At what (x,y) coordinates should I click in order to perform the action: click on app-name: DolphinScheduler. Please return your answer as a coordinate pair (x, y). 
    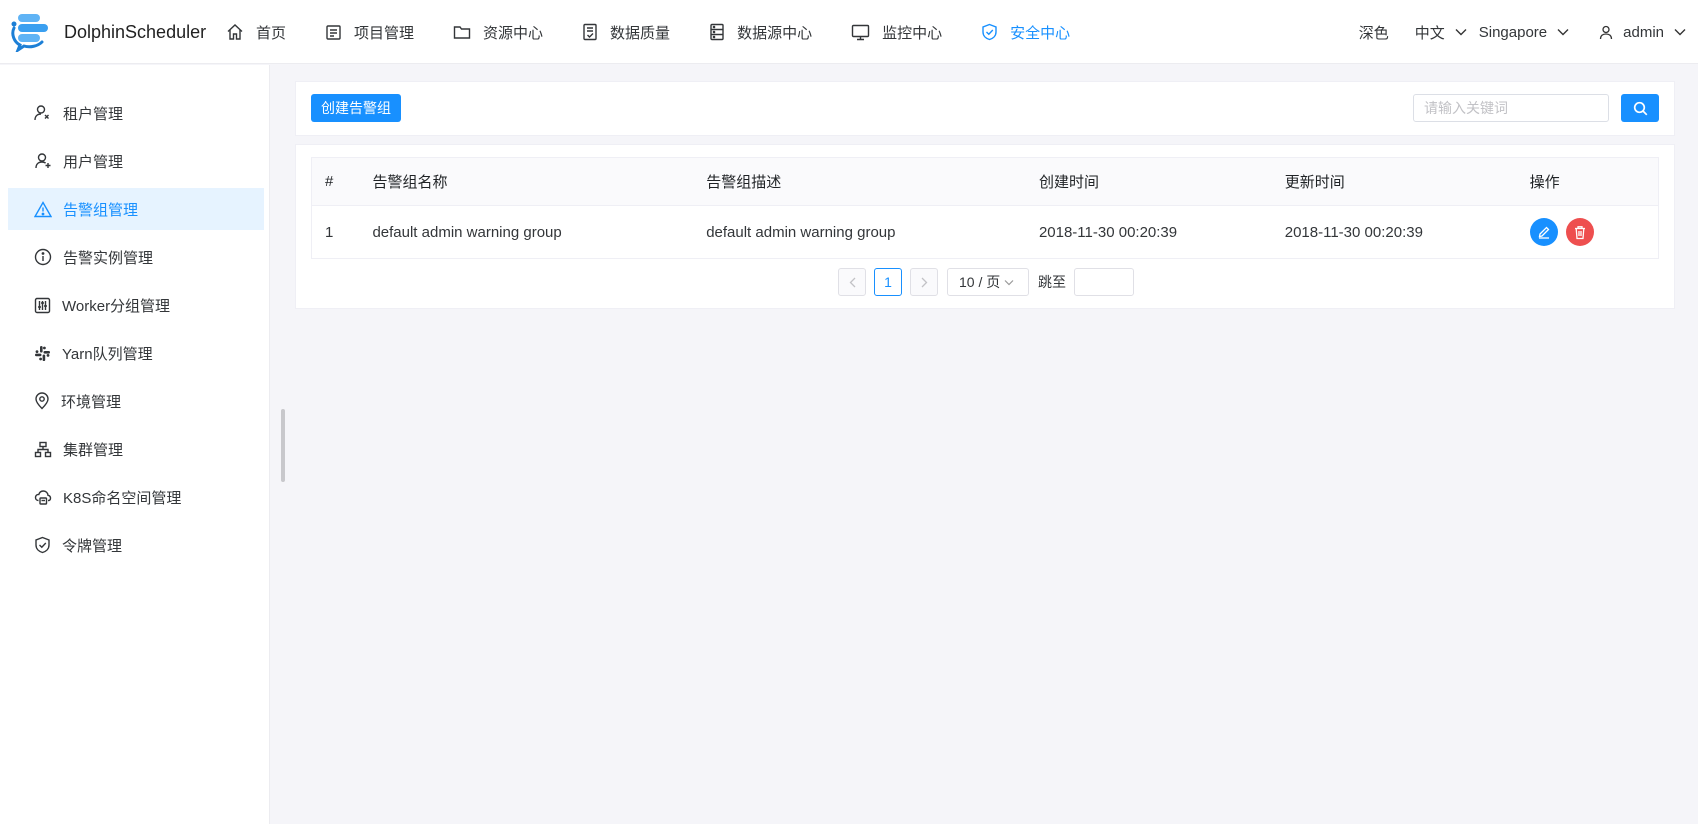
    Looking at the image, I should click on (135, 31).